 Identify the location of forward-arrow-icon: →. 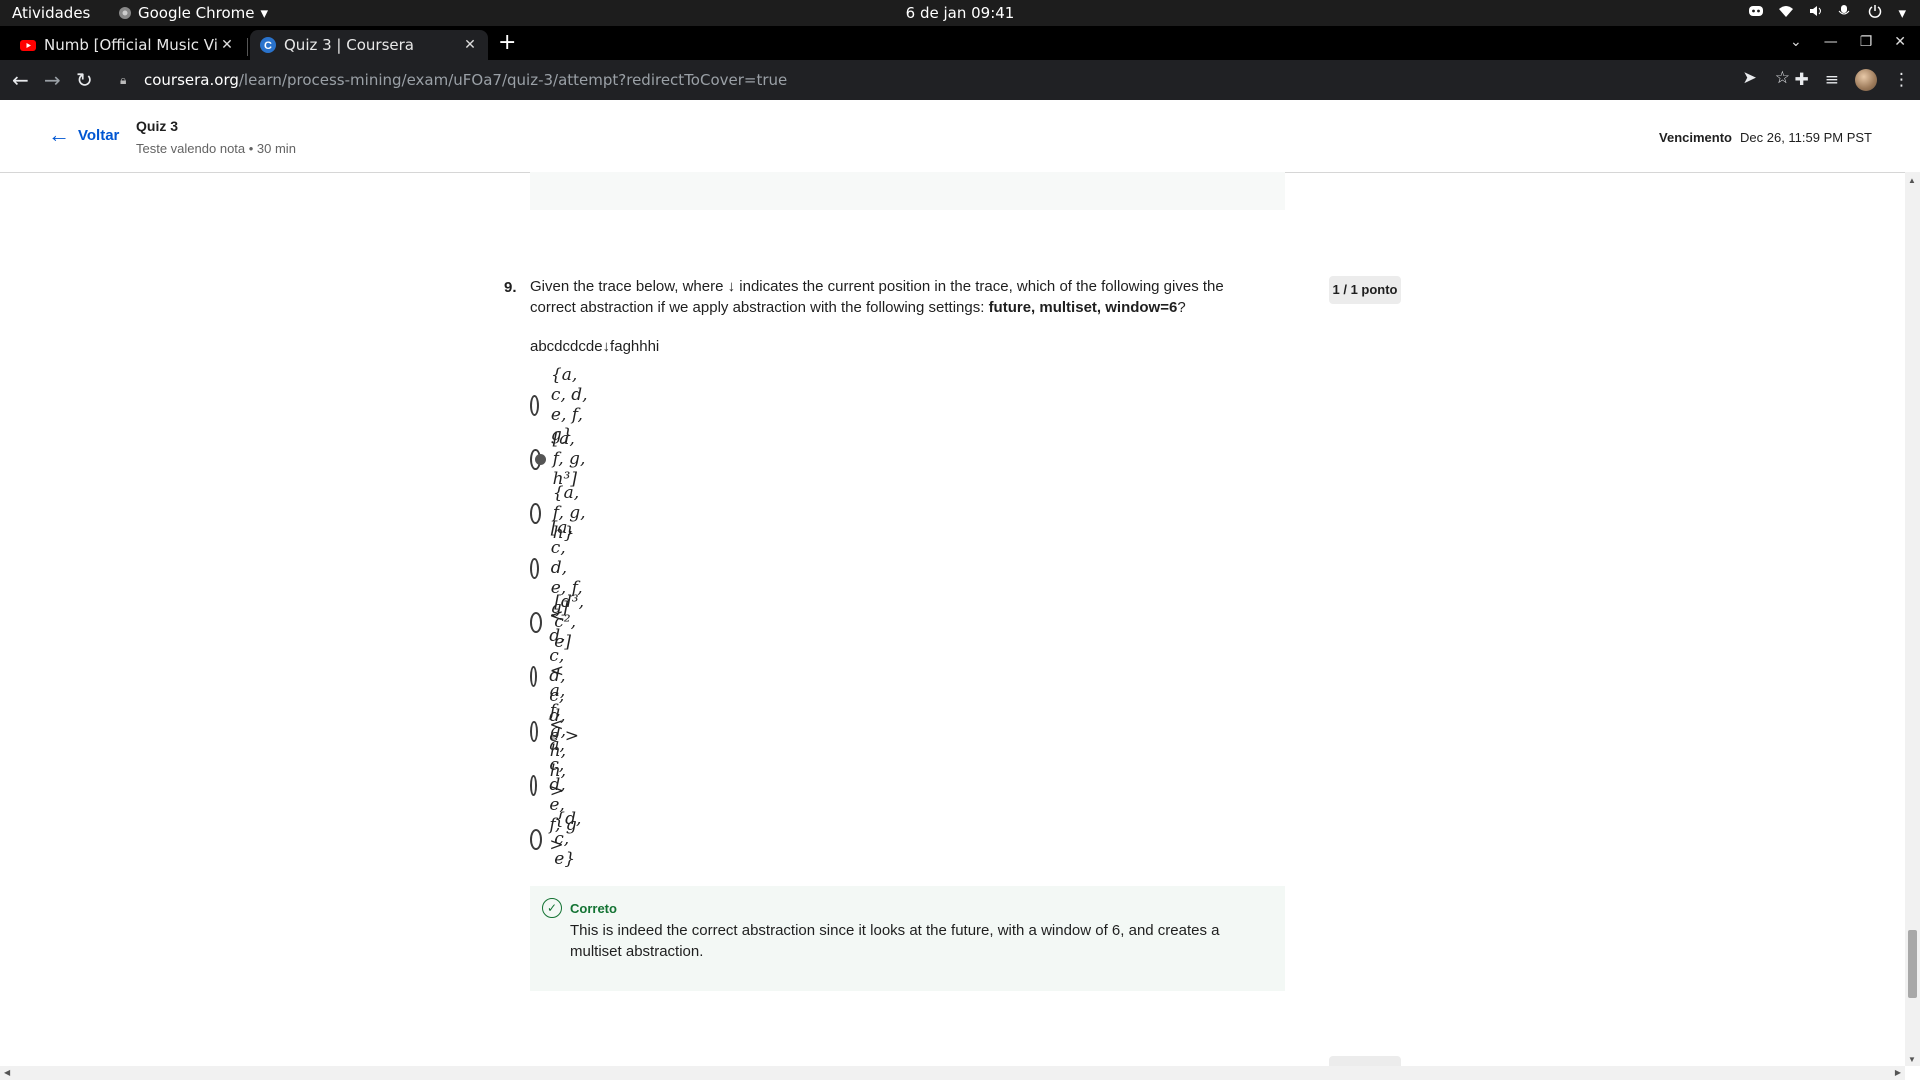
(52, 80).